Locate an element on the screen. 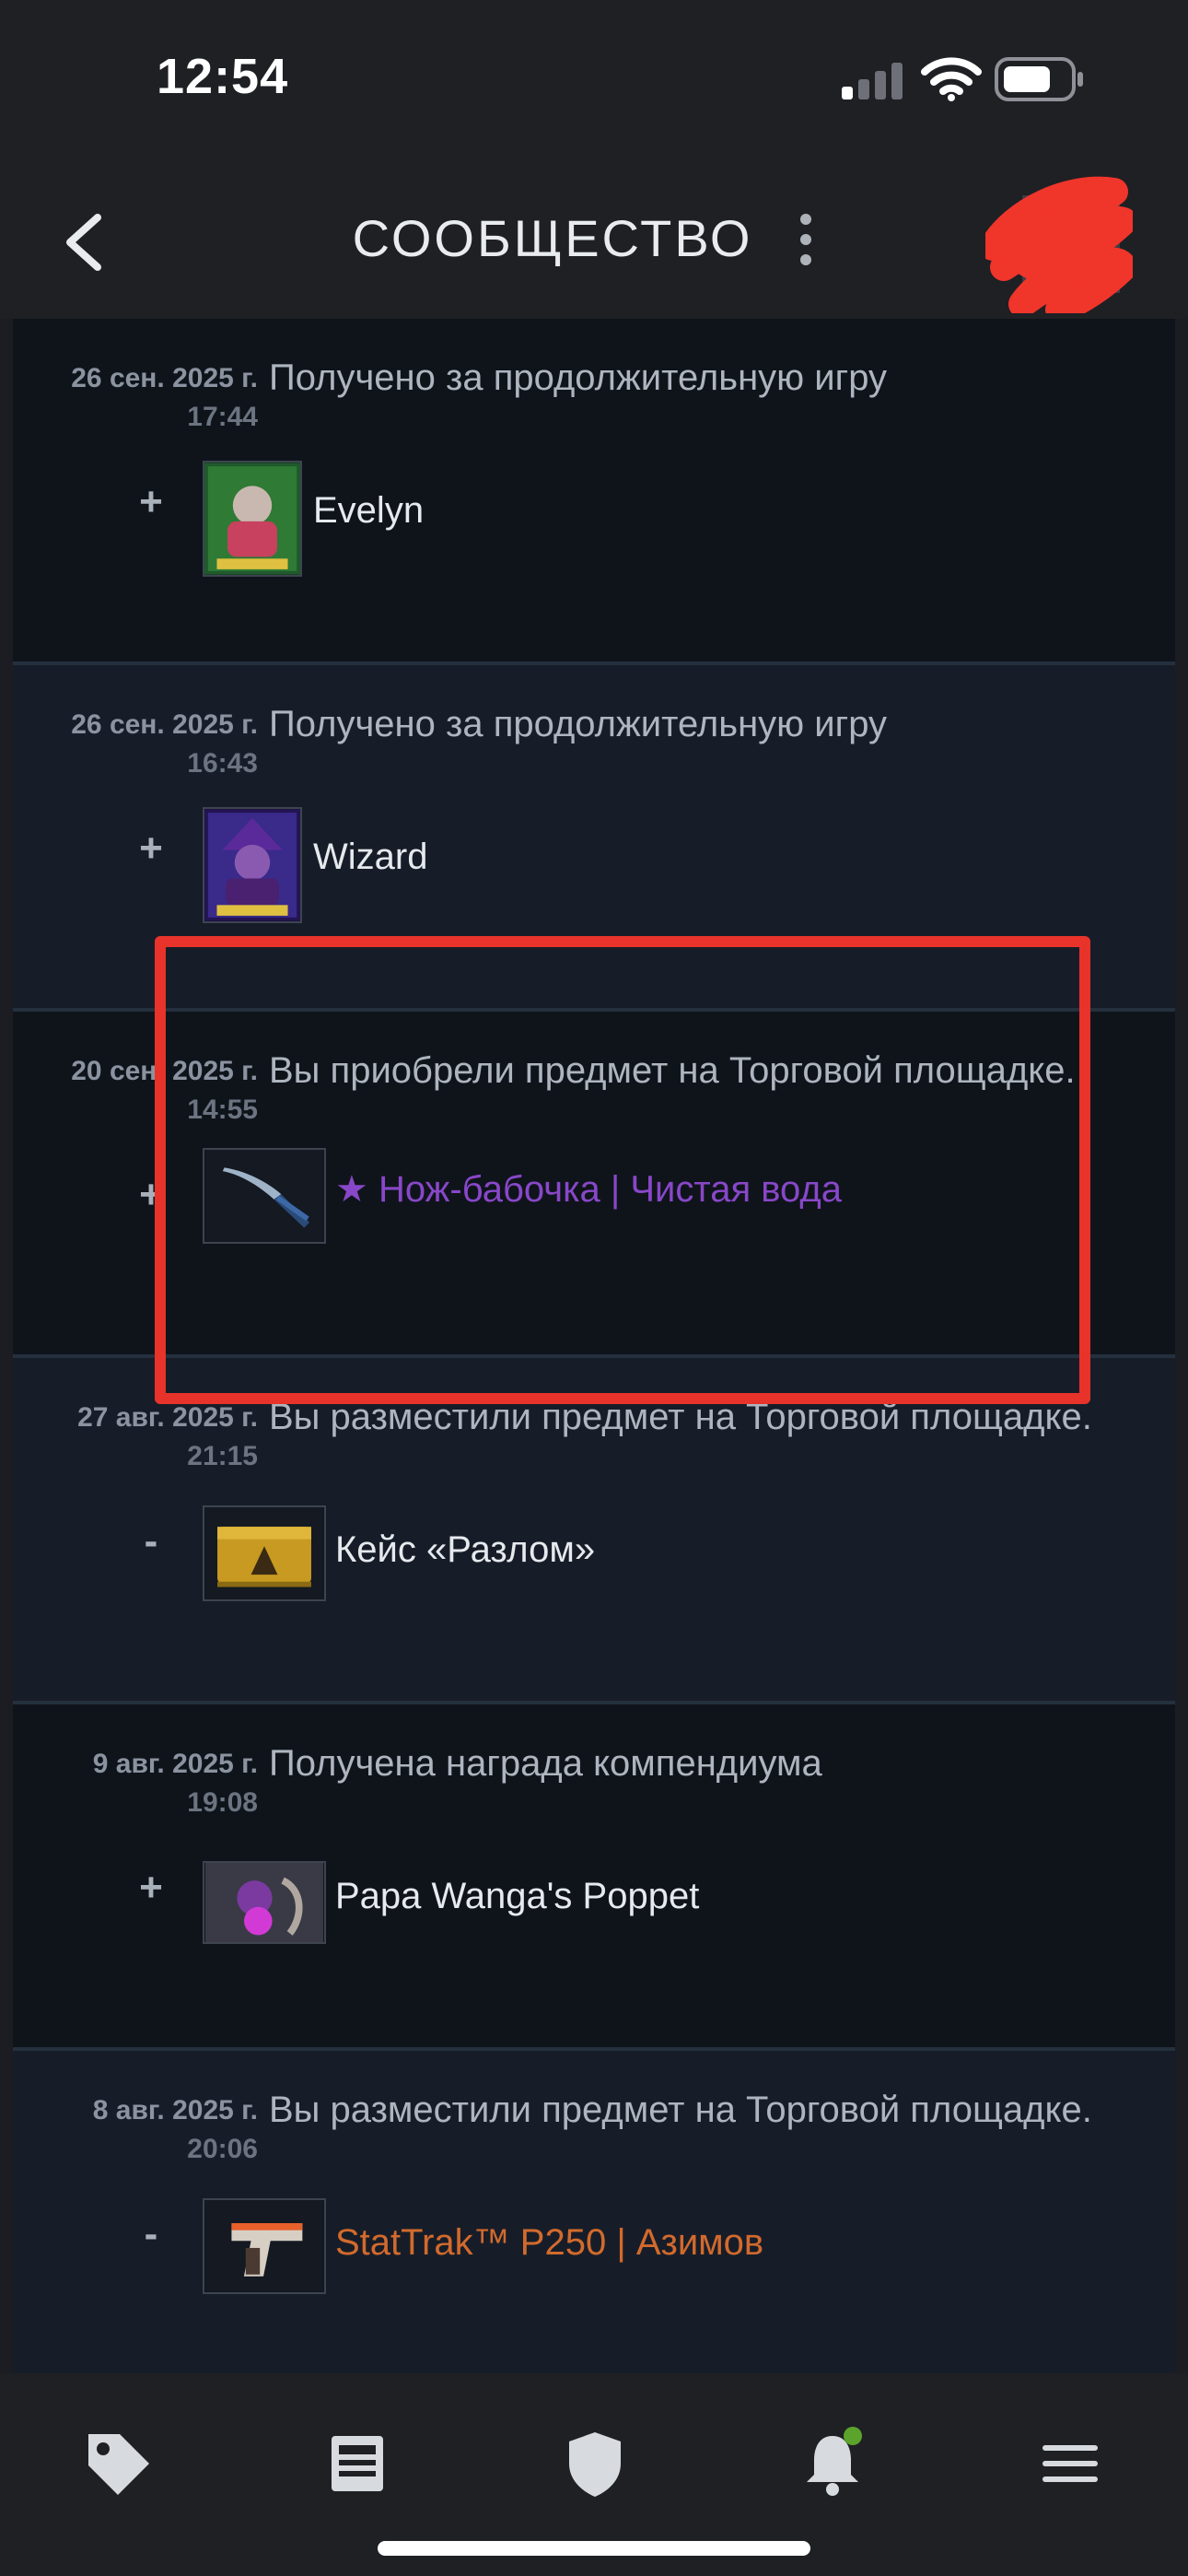  entry-date: 8 авг. 2025 г. is located at coordinates (175, 2110).